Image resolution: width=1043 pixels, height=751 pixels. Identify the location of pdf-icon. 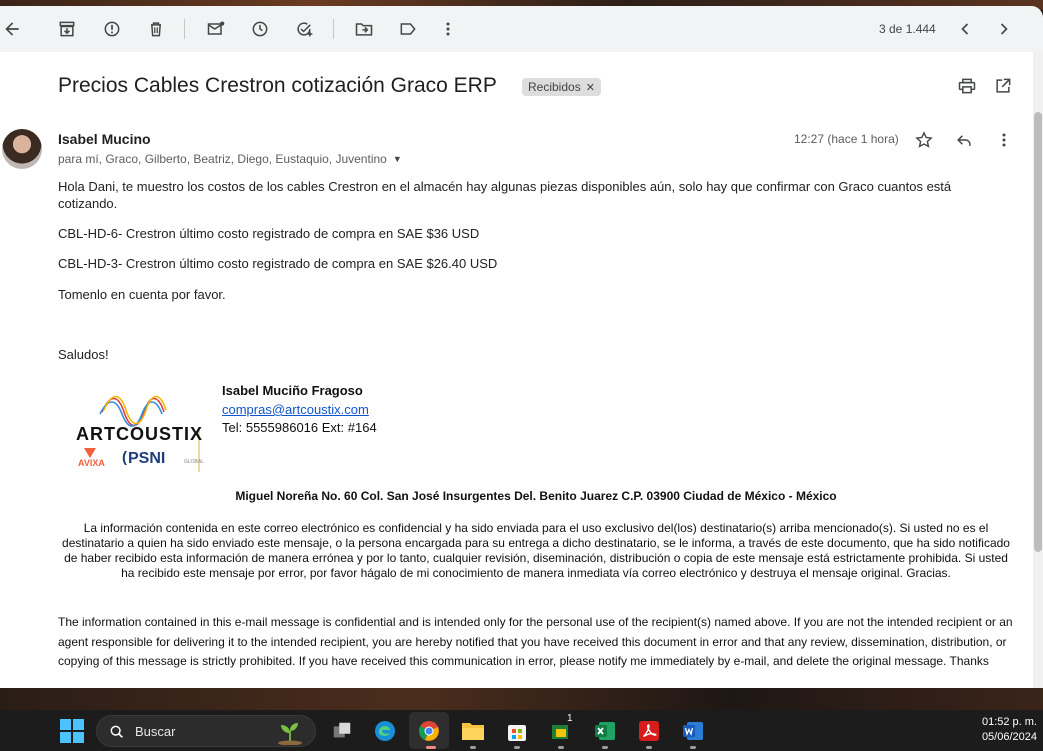
(649, 731).